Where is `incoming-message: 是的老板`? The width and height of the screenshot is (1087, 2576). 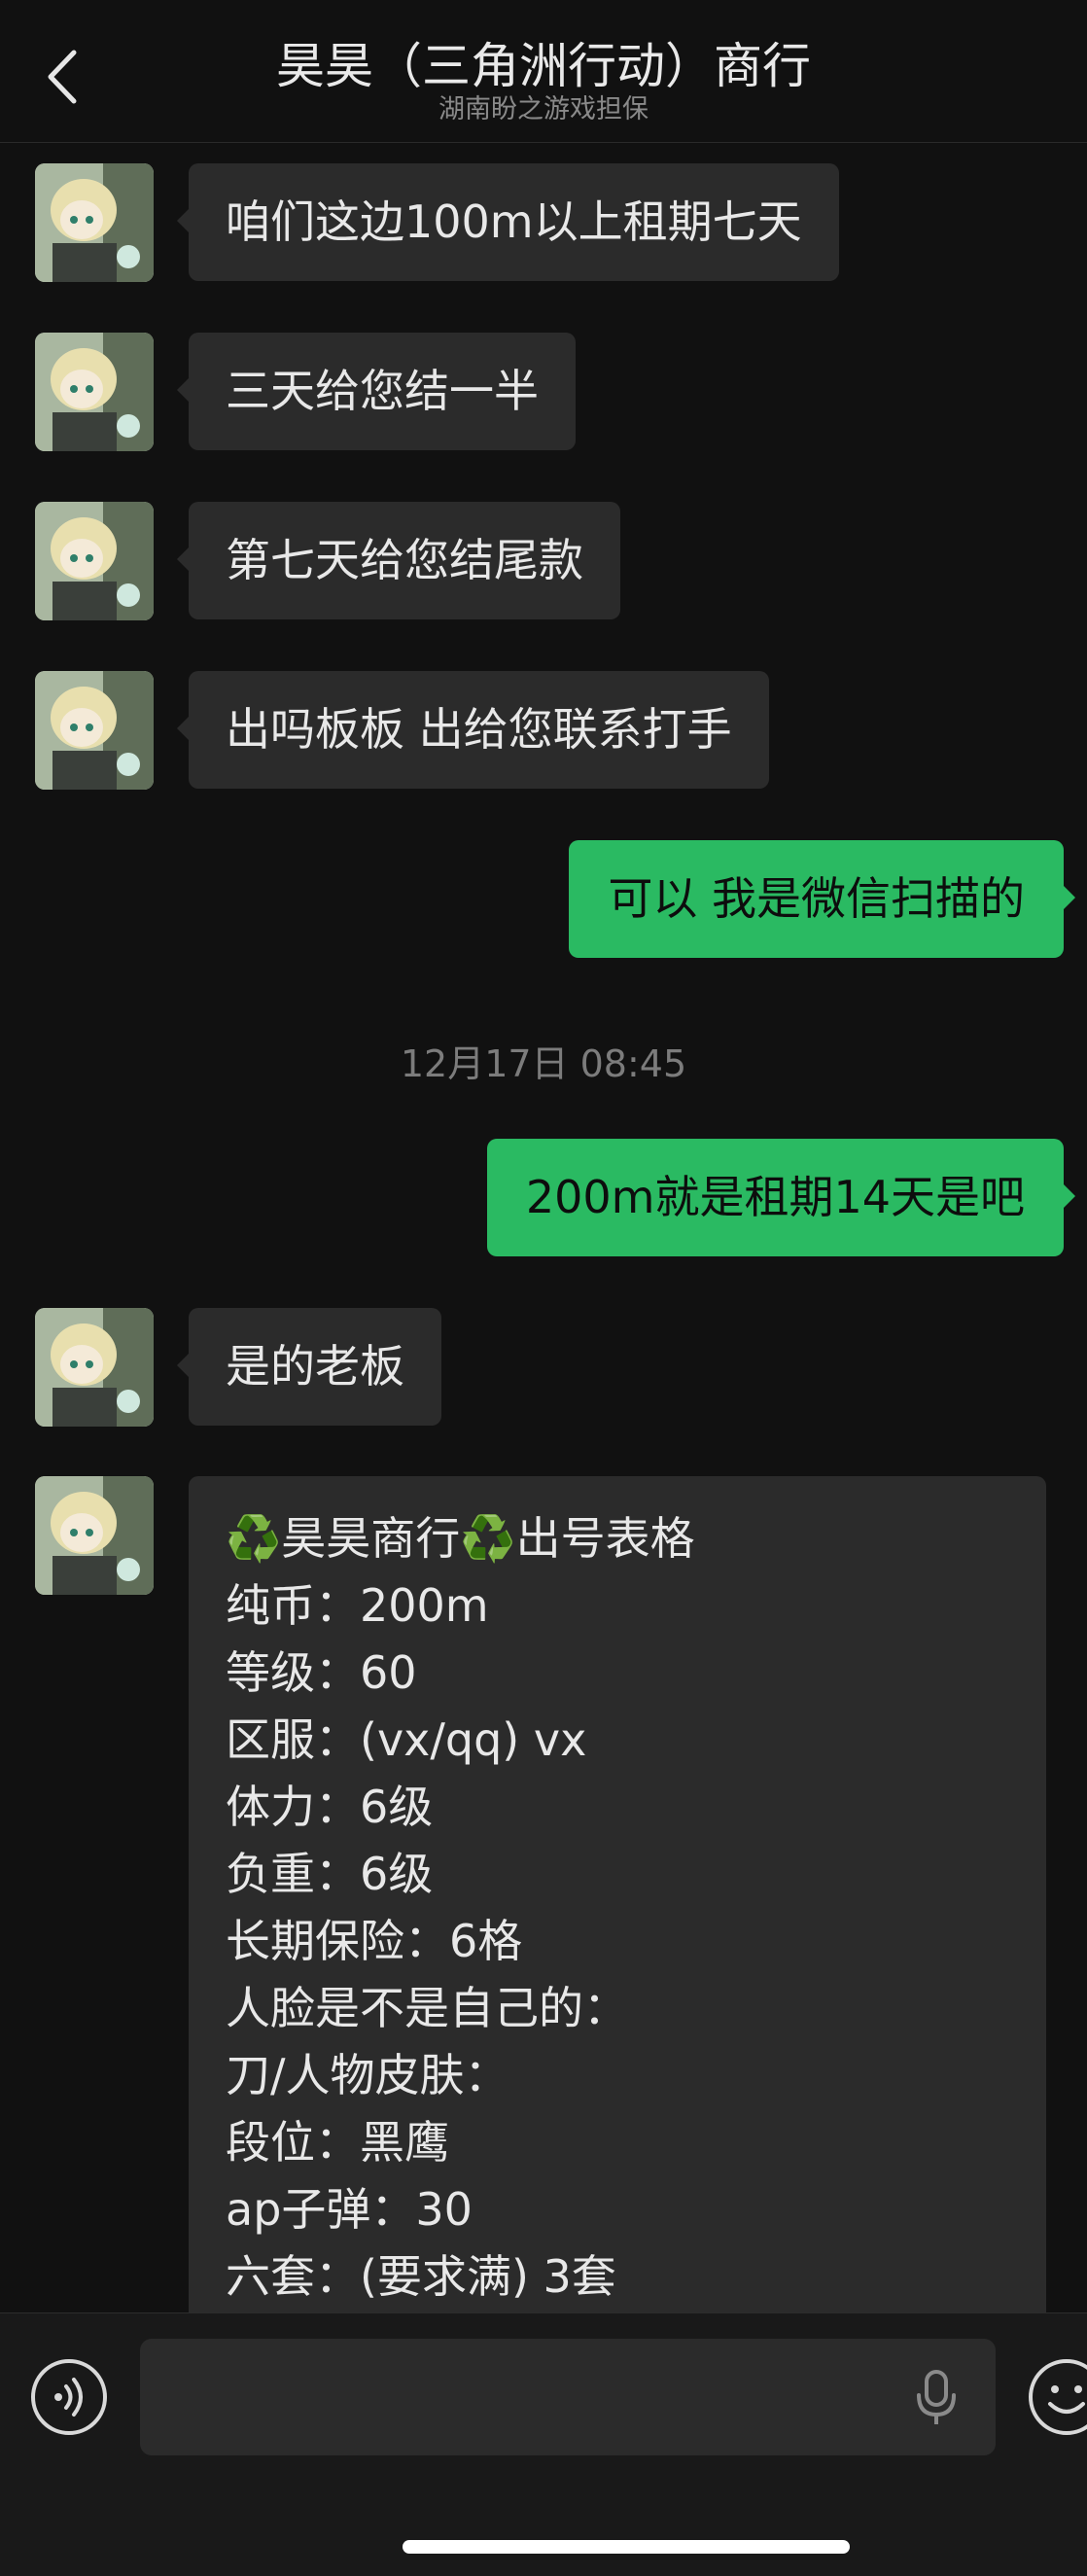 incoming-message: 是的老板 is located at coordinates (309, 1367).